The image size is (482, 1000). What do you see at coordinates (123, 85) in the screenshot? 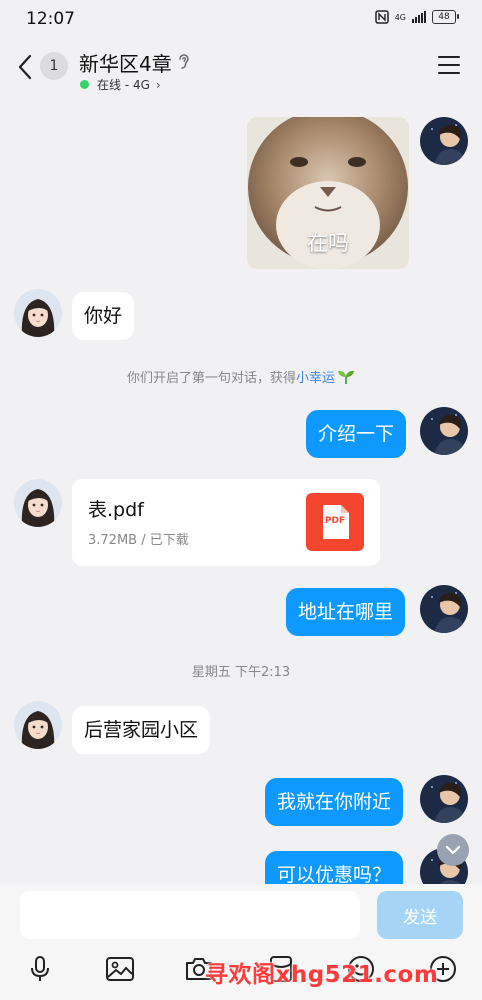
I see `presence-text: 在线 - 4G` at bounding box center [123, 85].